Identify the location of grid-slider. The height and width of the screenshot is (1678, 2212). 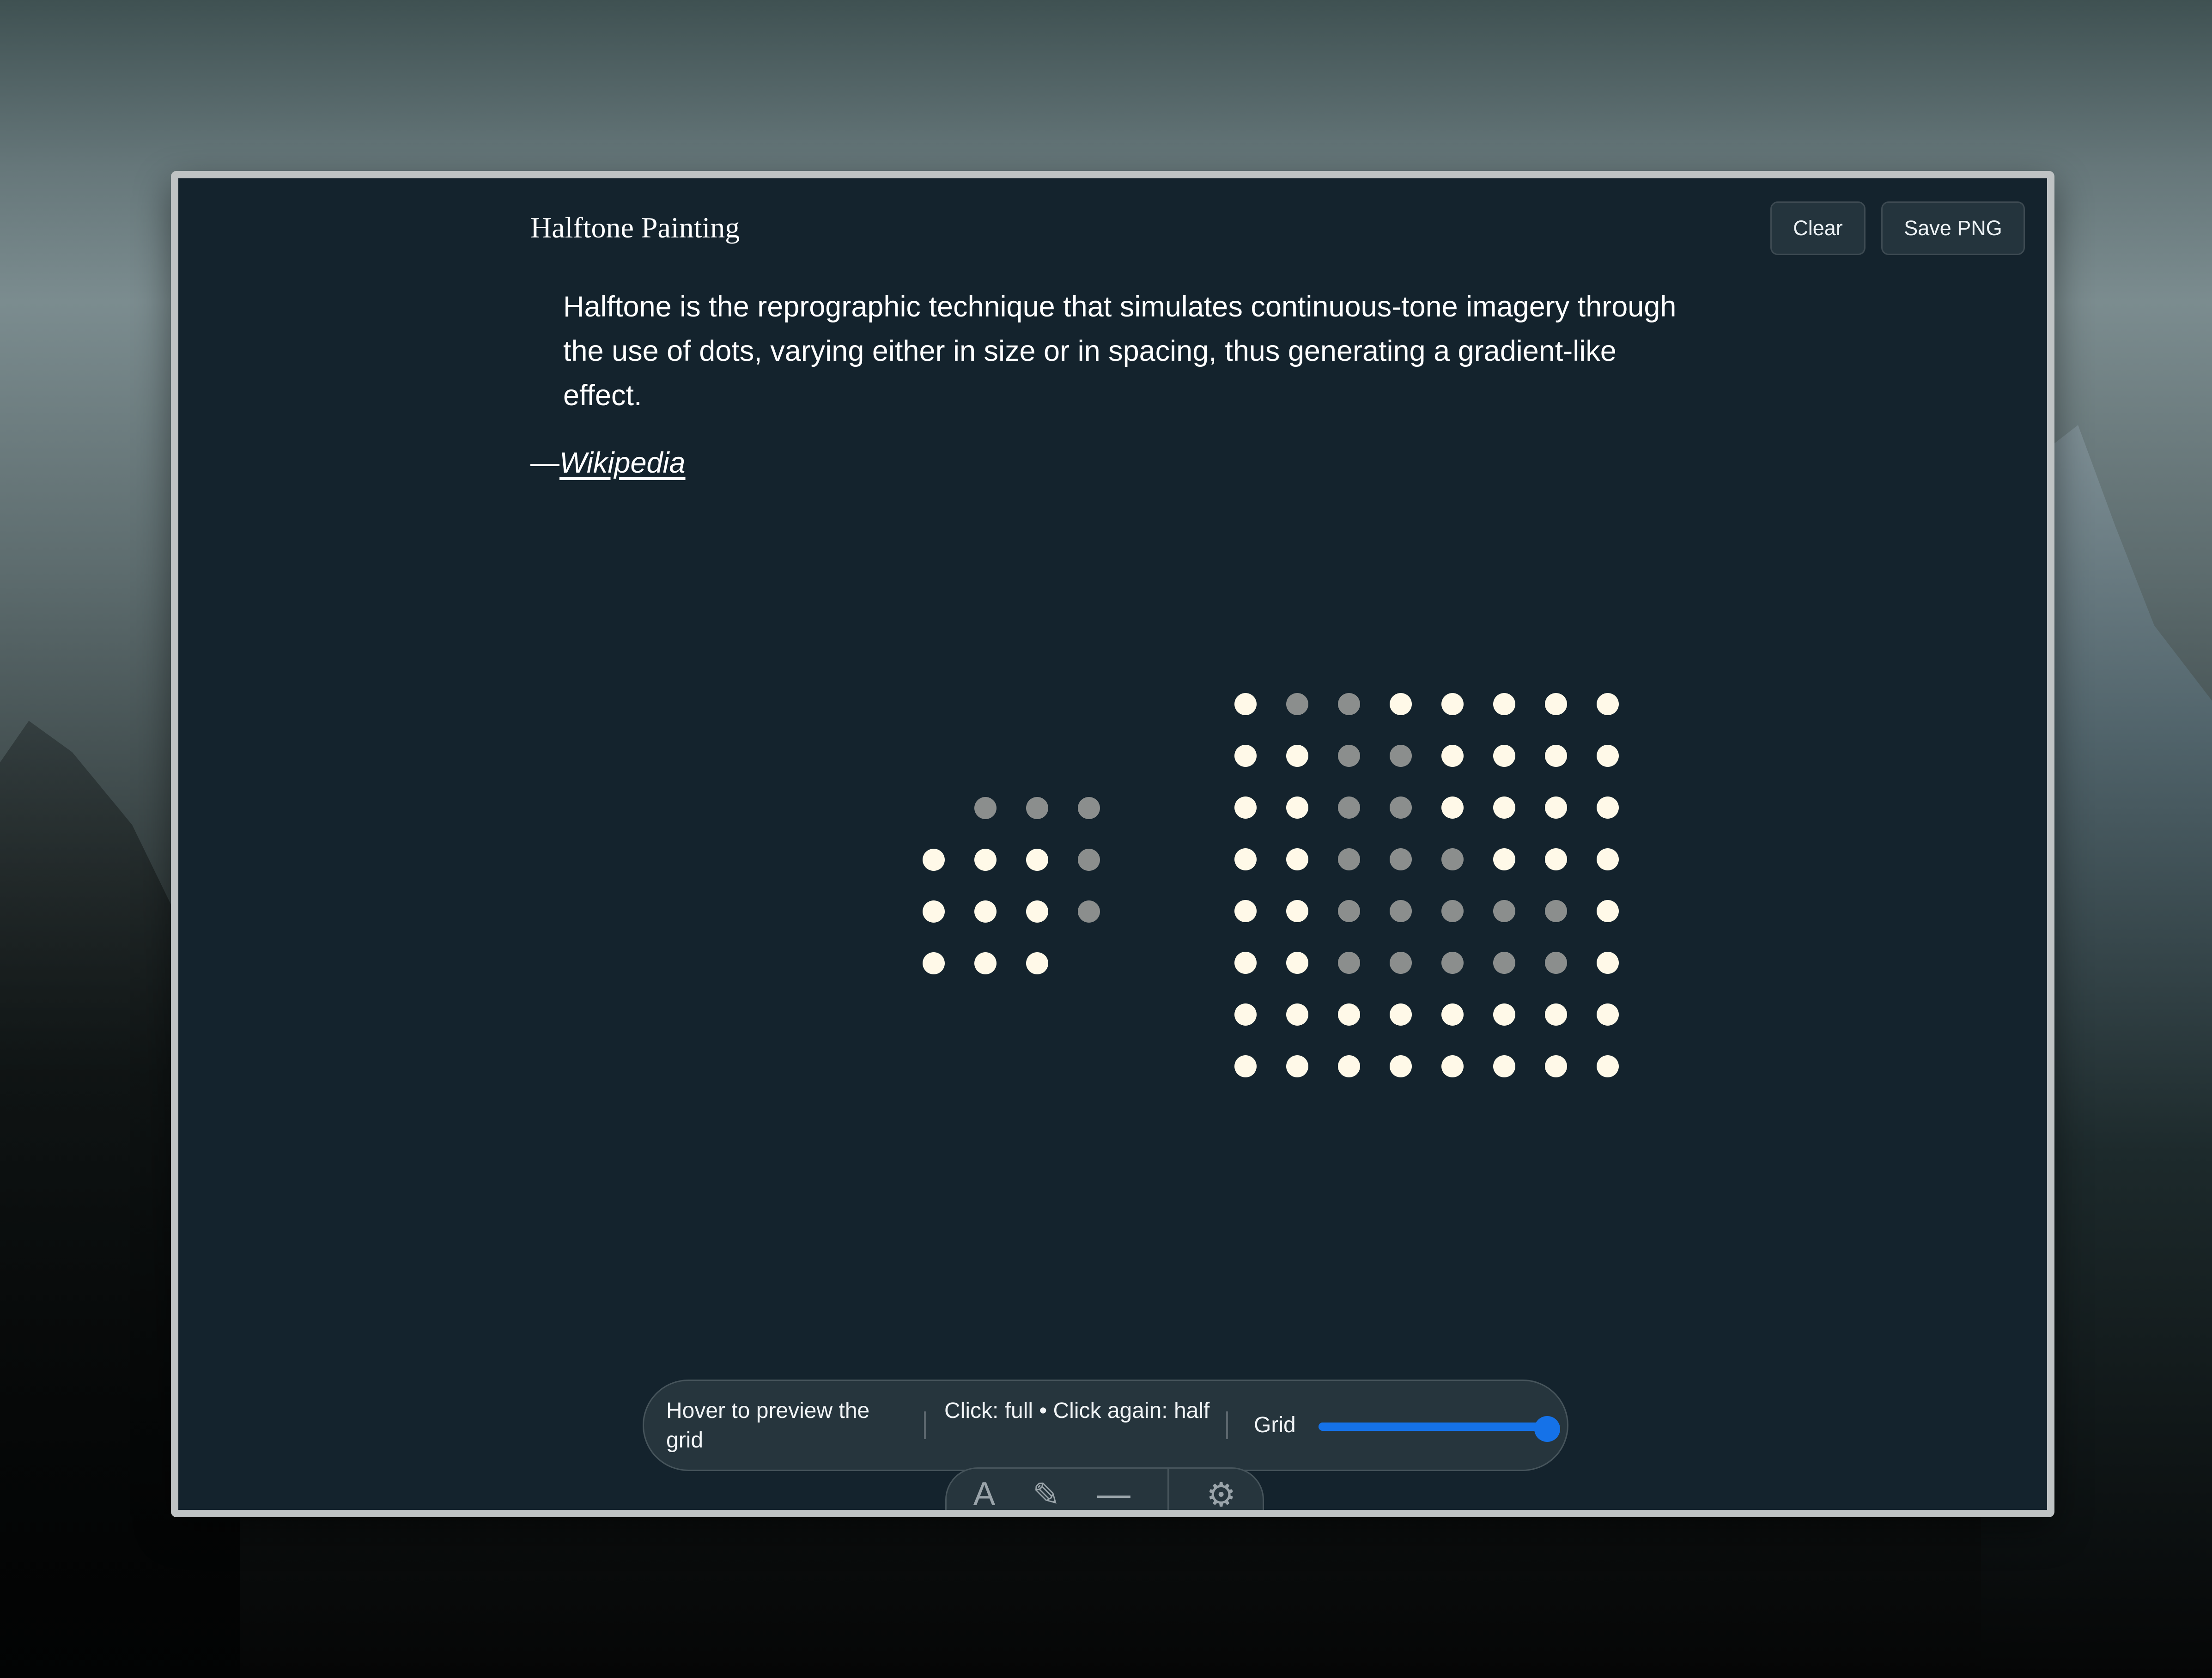
(1439, 1429).